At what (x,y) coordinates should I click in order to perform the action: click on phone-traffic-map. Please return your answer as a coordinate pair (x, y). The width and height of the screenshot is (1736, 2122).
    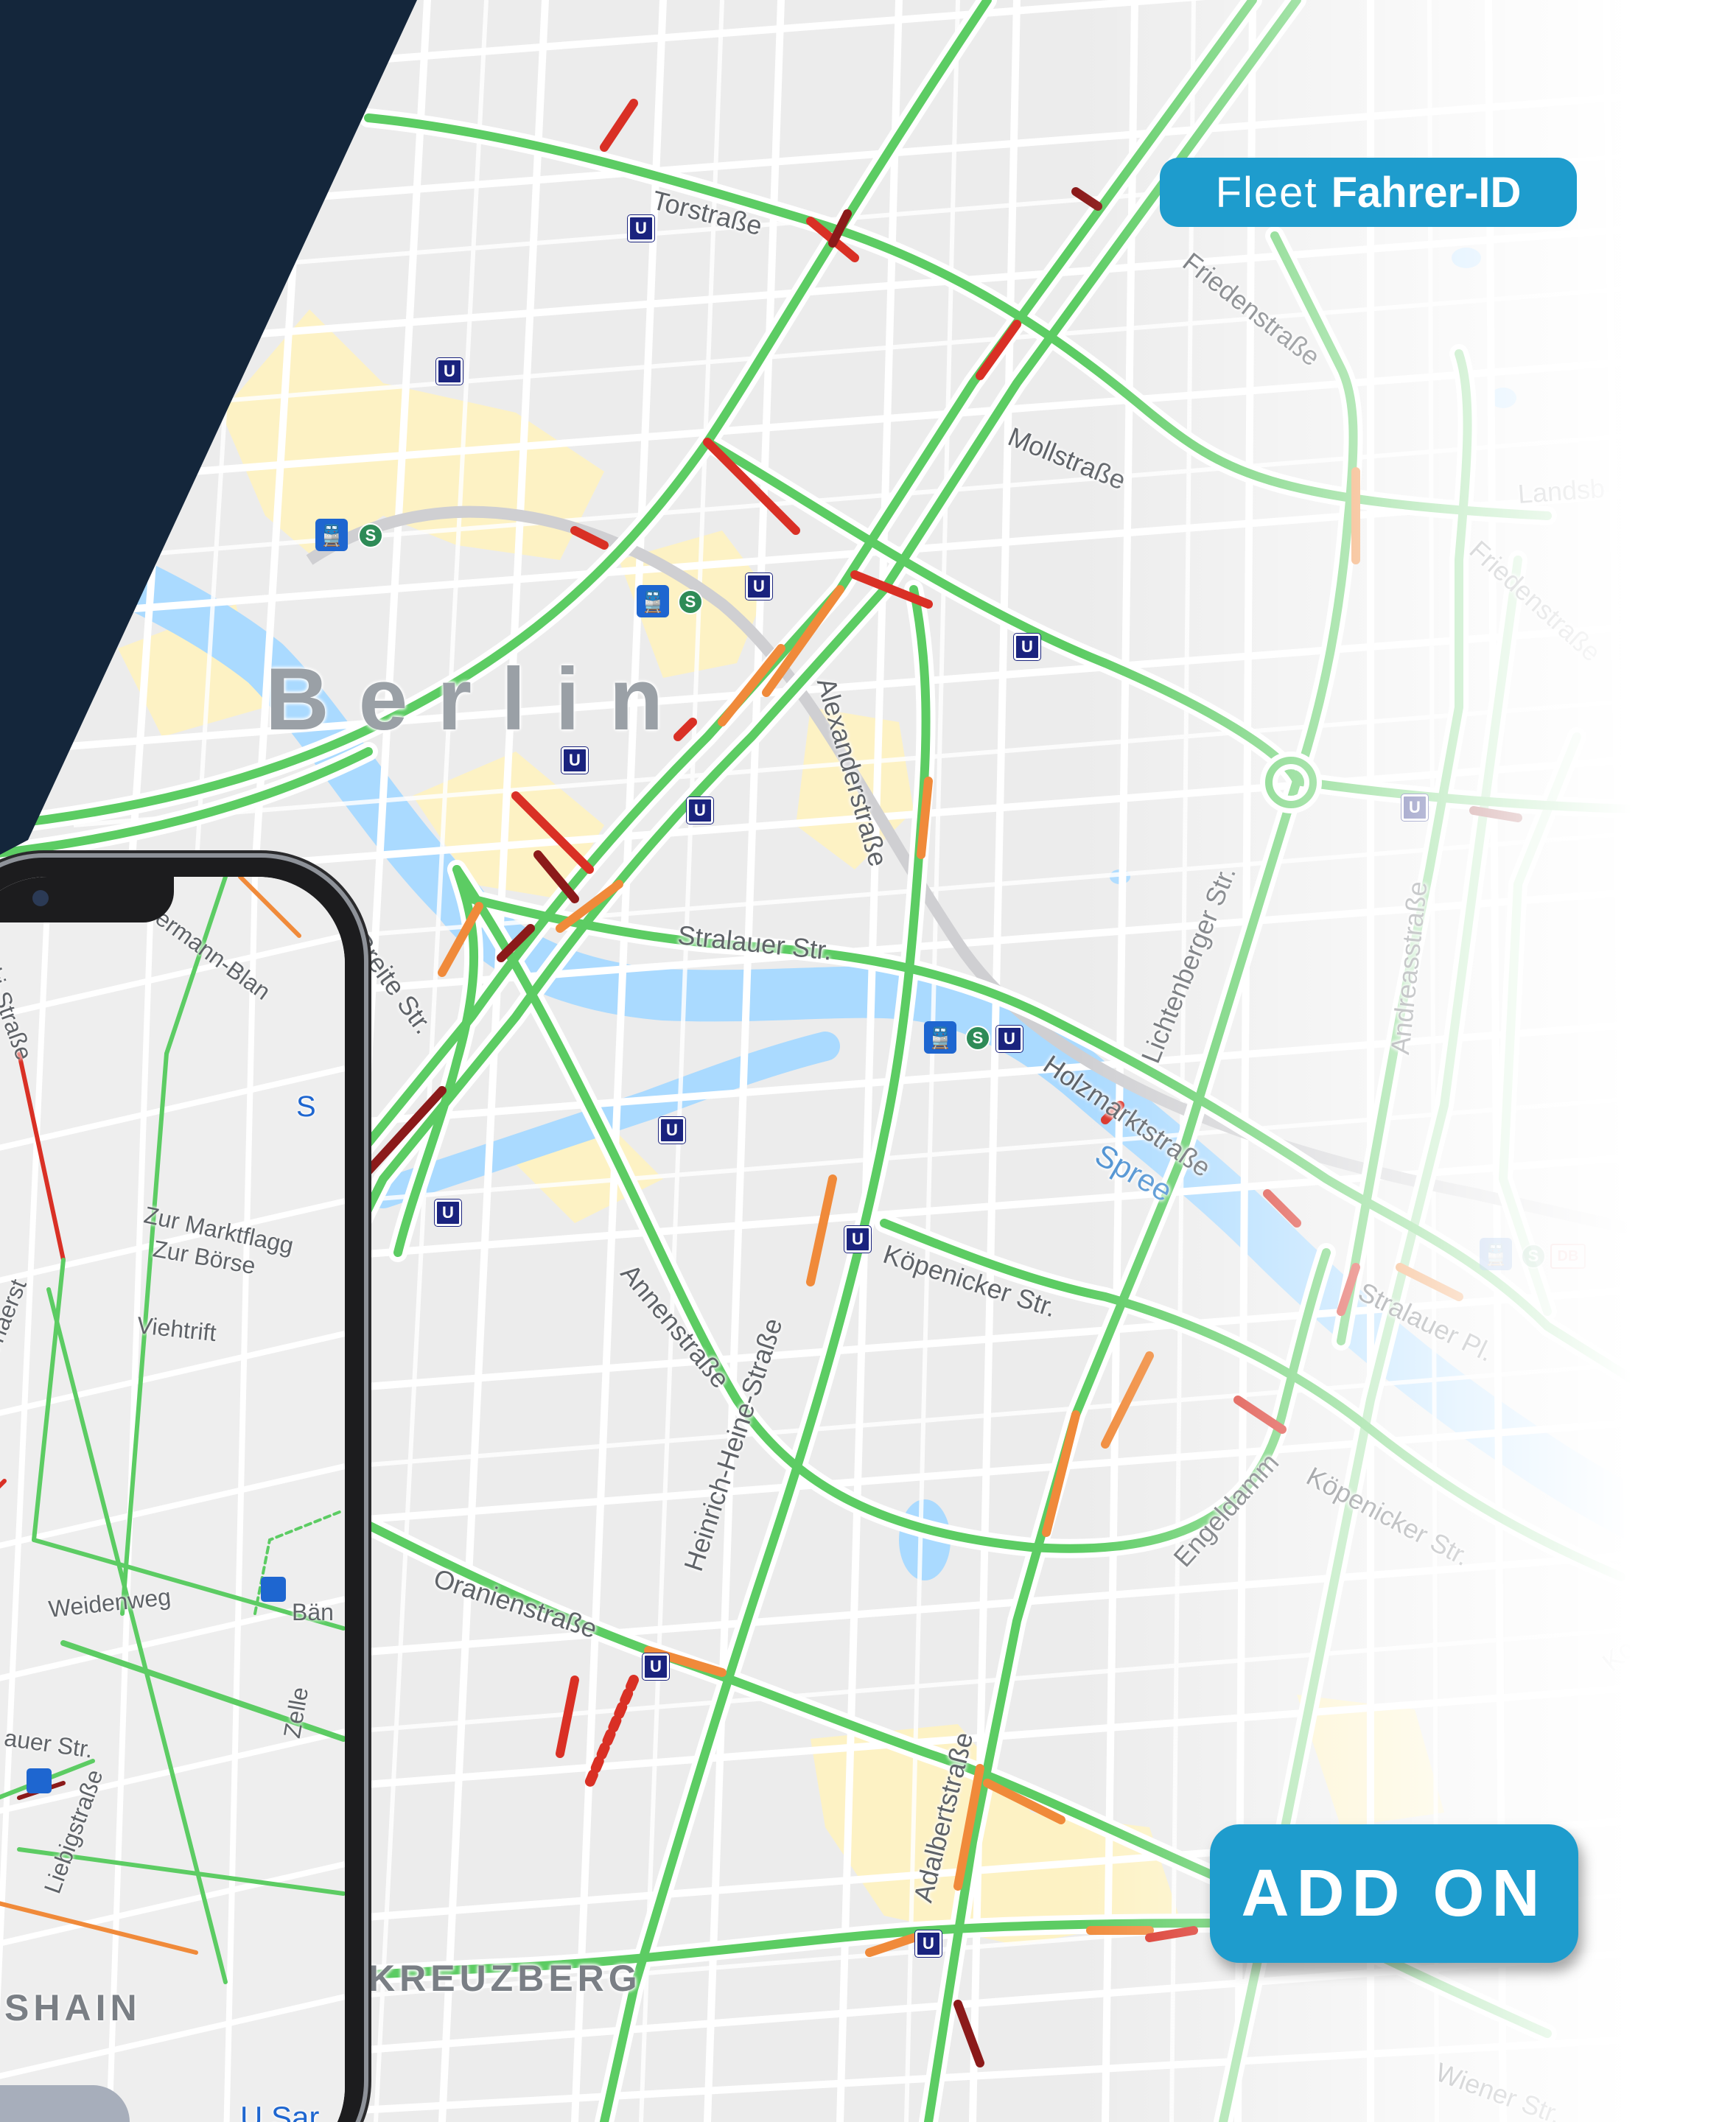
    Looking at the image, I should click on (172, 1500).